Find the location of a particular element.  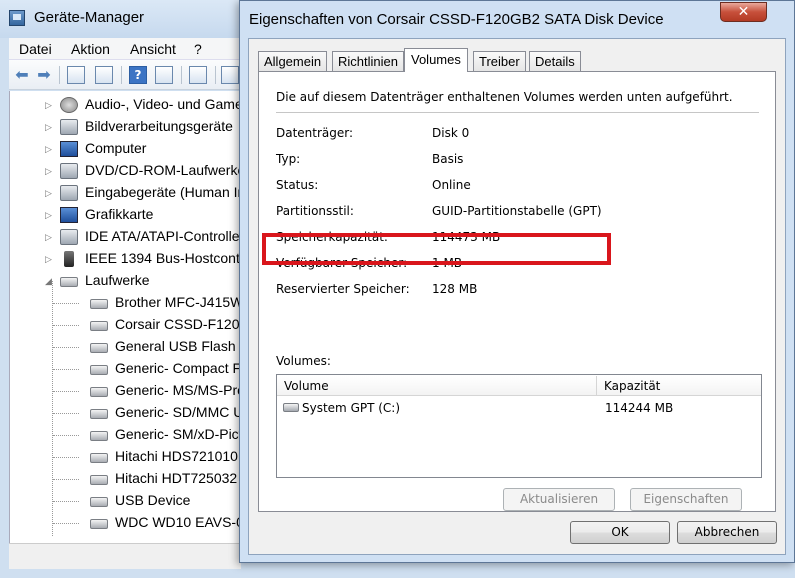

tab-details: Details is located at coordinates (555, 61).